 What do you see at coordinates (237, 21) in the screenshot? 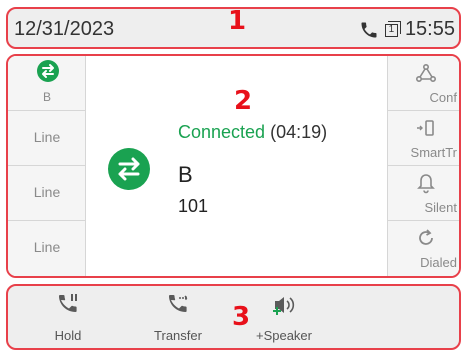
I see `annotation-1: 1` at bounding box center [237, 21].